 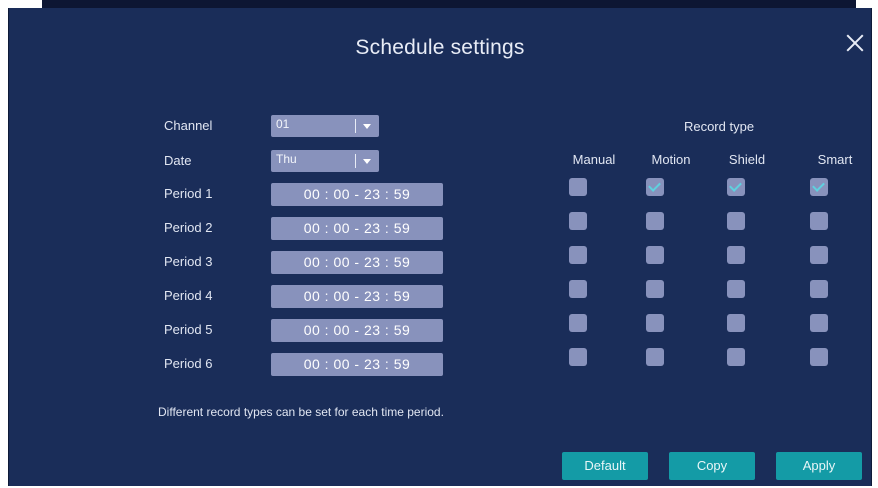 I want to click on period-2-shield-checkbox, so click(x=736, y=221).